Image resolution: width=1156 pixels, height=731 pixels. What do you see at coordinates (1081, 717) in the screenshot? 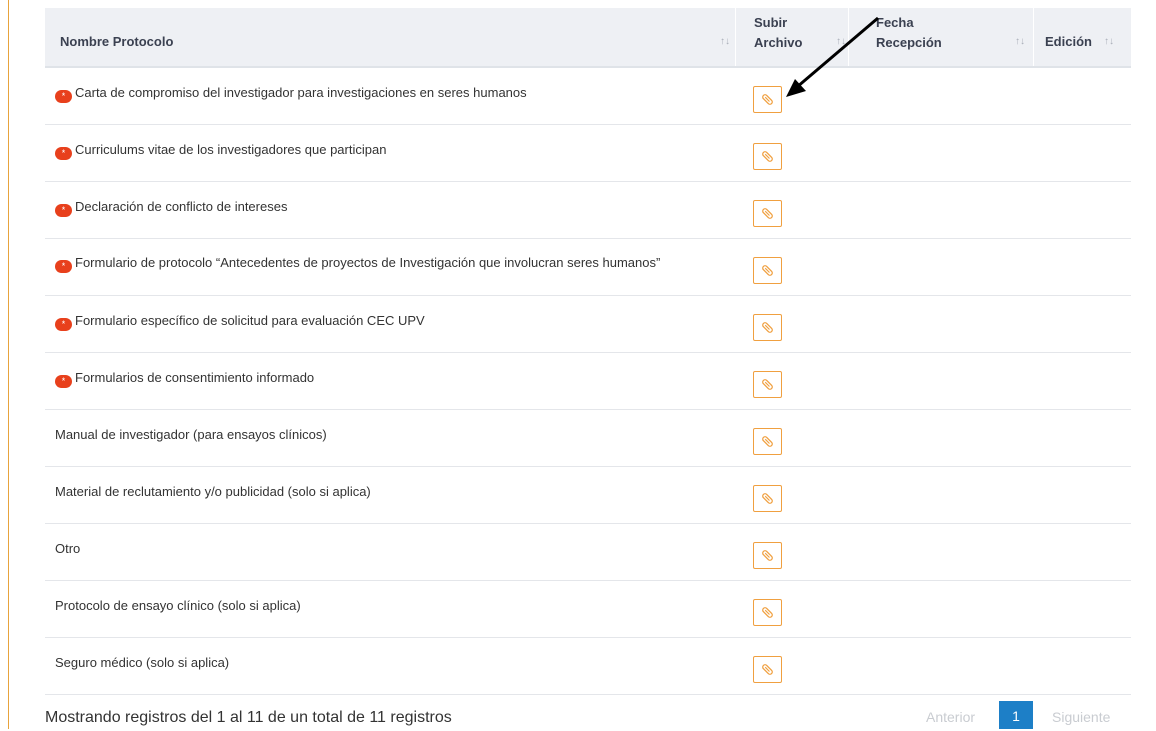
I see `pager-next: Siguiente` at bounding box center [1081, 717].